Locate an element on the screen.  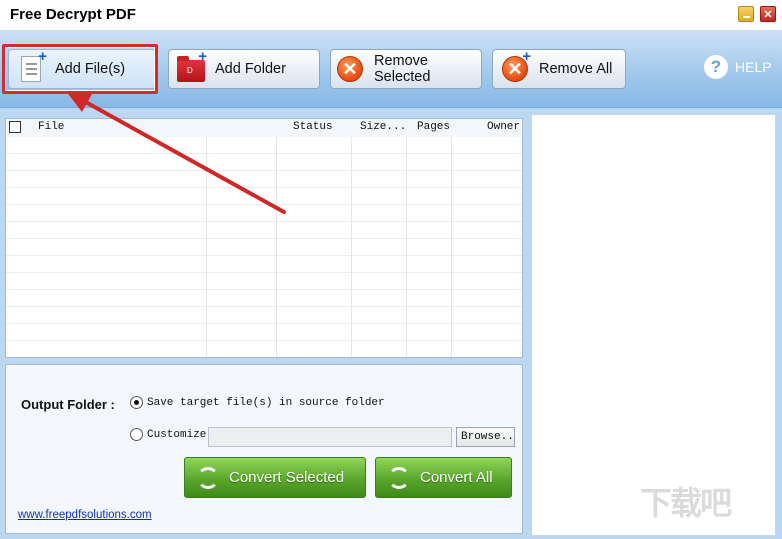
browse-button: Browse.. is located at coordinates (485, 437).